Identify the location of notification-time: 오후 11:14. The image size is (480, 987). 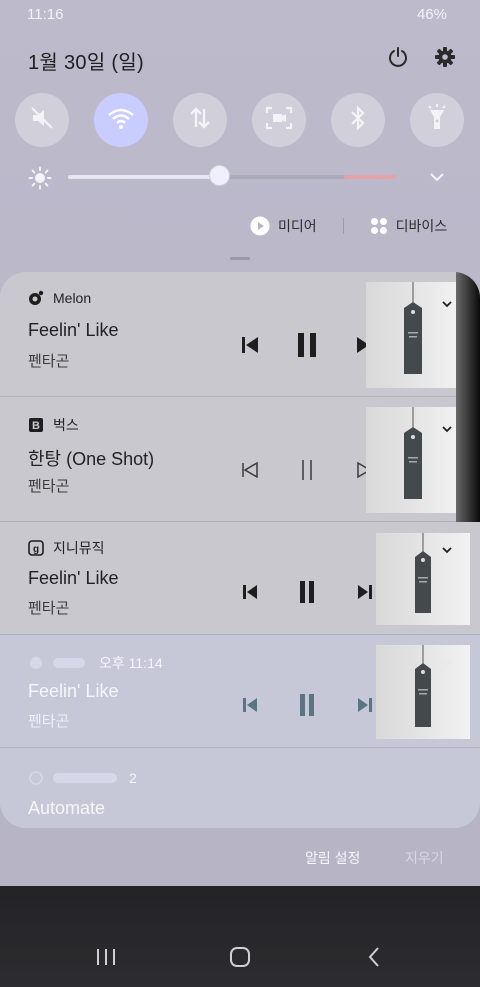
(131, 663).